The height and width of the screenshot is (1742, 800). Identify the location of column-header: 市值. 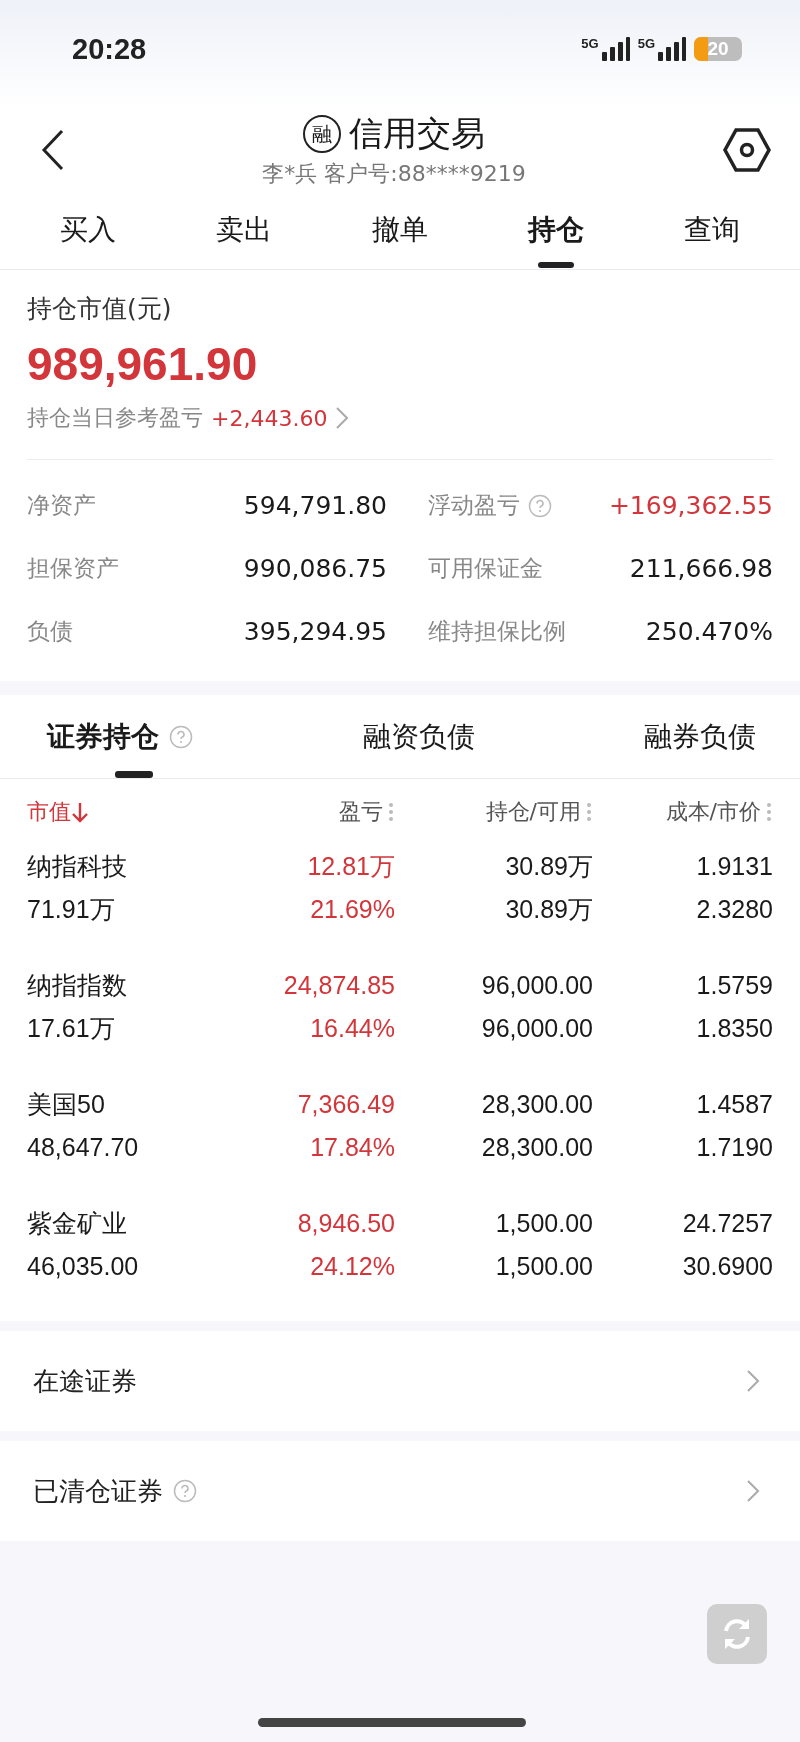
(58, 812).